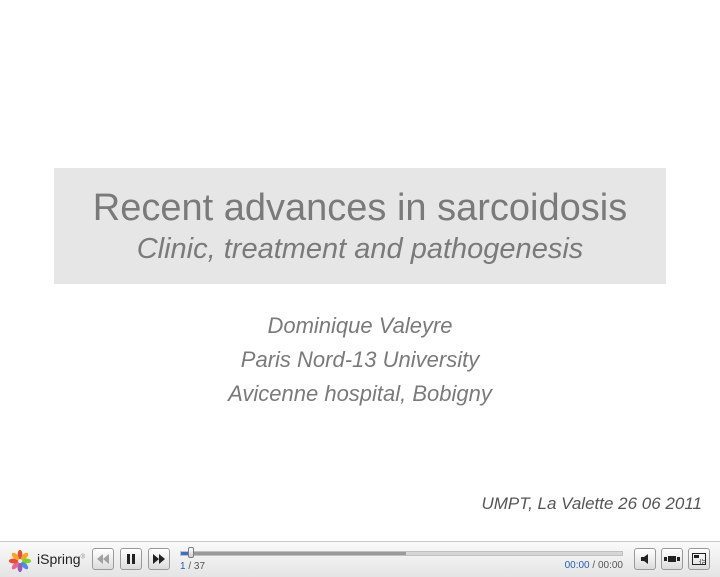 The width and height of the screenshot is (720, 577). Describe the element at coordinates (360, 359) in the screenshot. I see `author-university: Paris Nord-13 University` at that location.